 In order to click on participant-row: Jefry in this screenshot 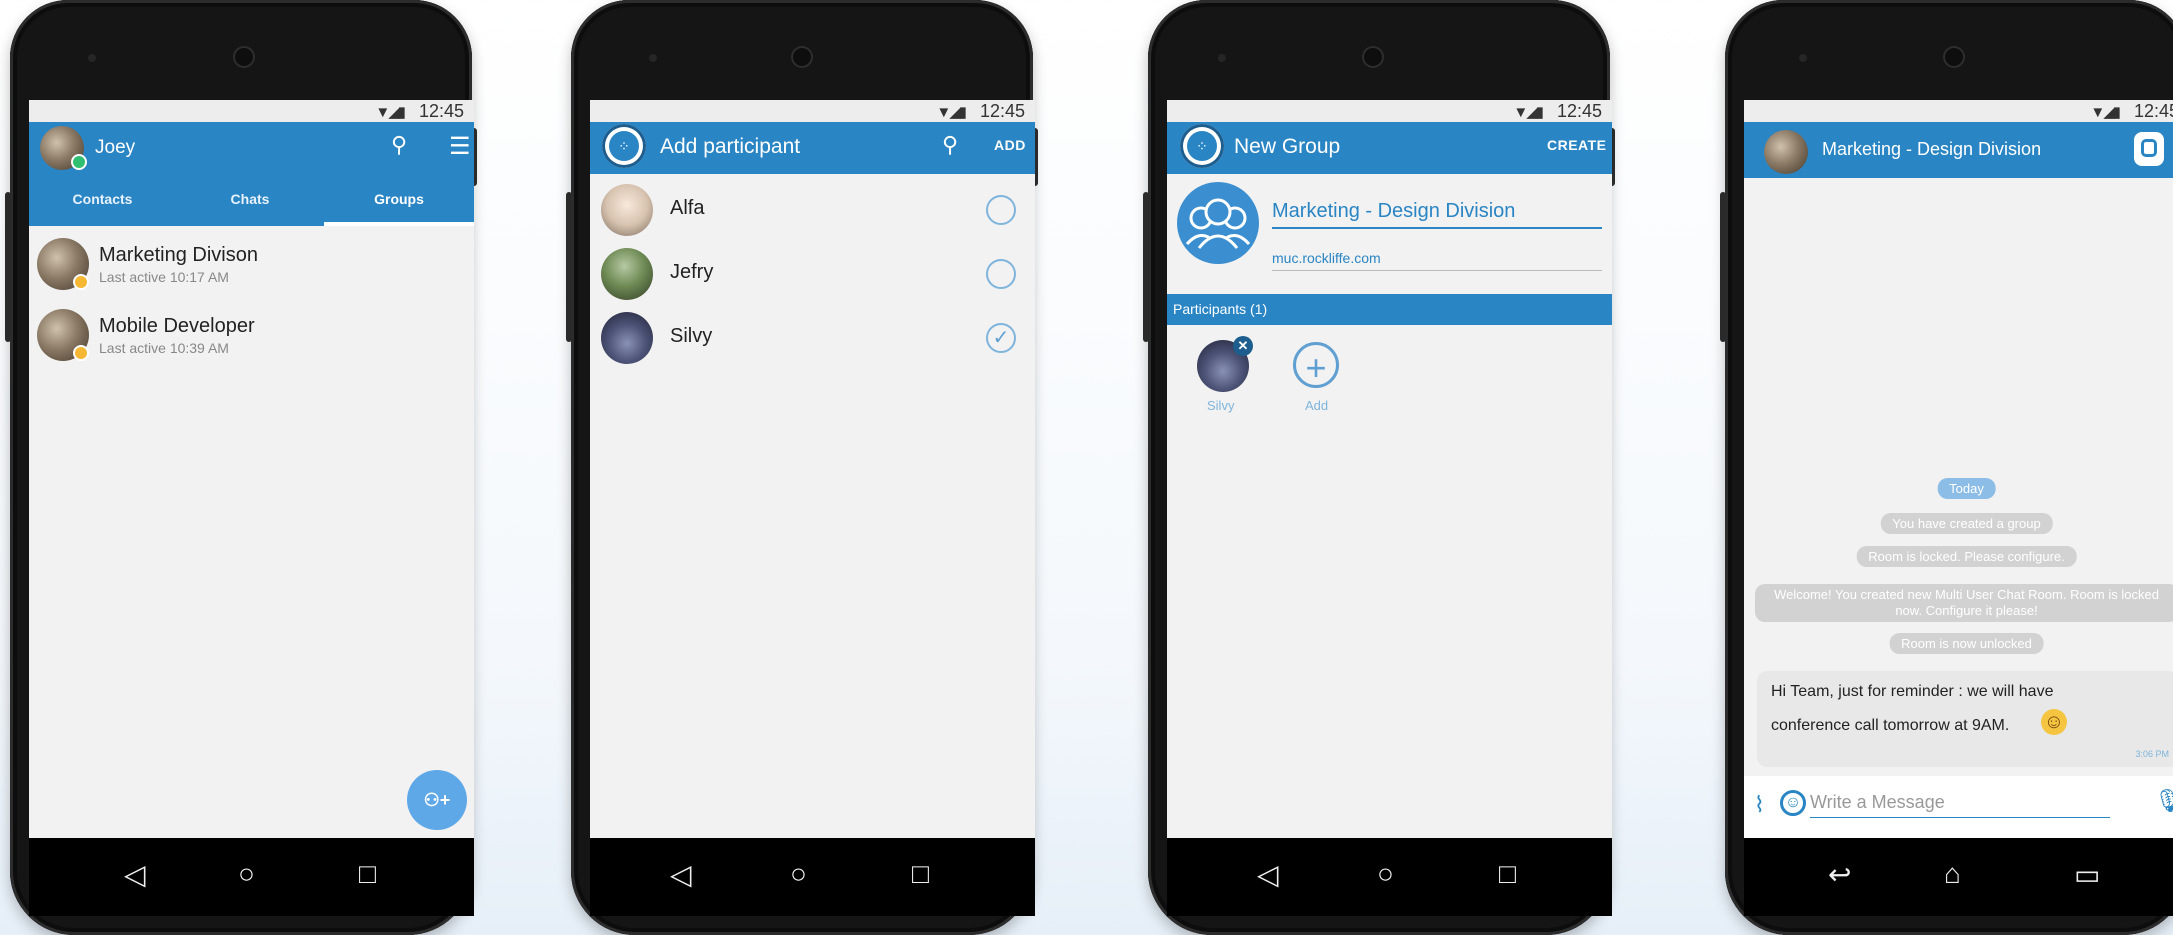, I will do `click(812, 274)`.